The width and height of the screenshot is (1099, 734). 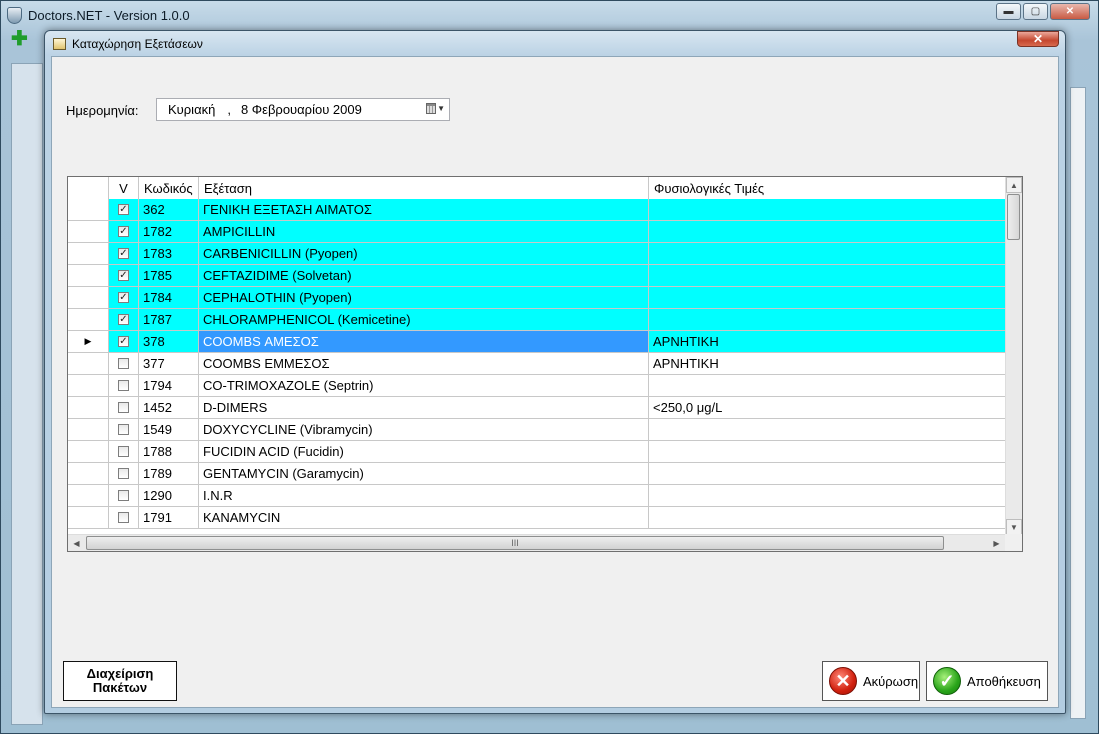 I want to click on scroll-up-icon: ▲, so click(x=1014, y=185).